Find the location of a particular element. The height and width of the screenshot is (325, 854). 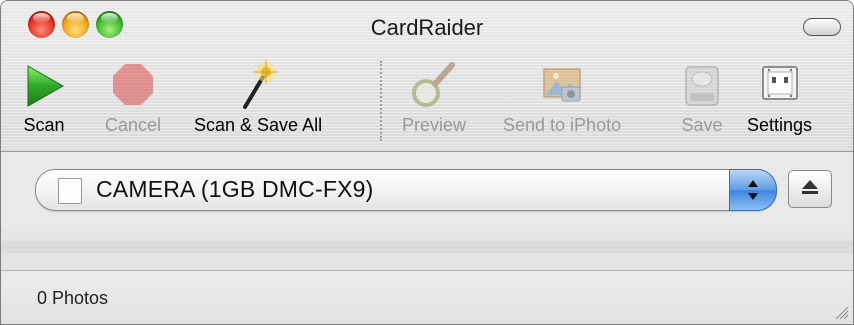

popup-arrows-icon is located at coordinates (753, 190).